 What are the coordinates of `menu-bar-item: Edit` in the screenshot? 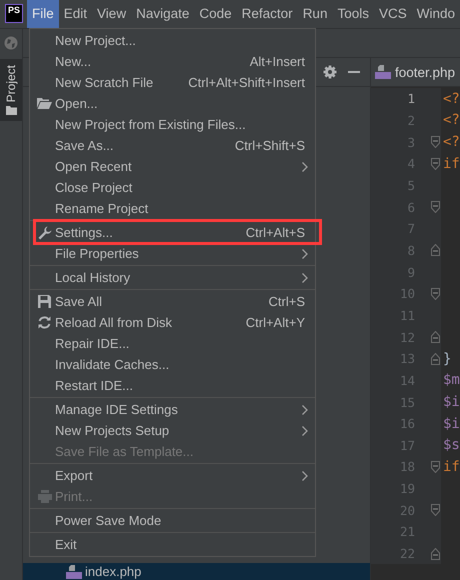 It's located at (75, 14).